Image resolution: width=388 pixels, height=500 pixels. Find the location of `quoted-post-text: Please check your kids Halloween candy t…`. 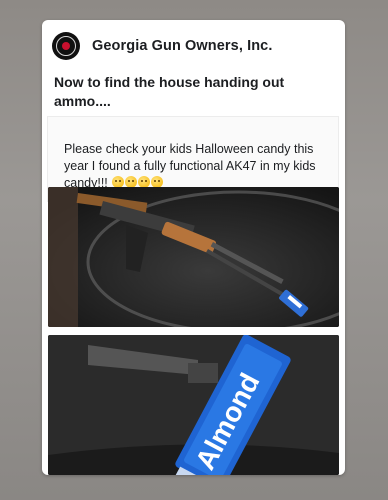

quoted-post-text: Please check your kids Halloween candy t… is located at coordinates (190, 166).